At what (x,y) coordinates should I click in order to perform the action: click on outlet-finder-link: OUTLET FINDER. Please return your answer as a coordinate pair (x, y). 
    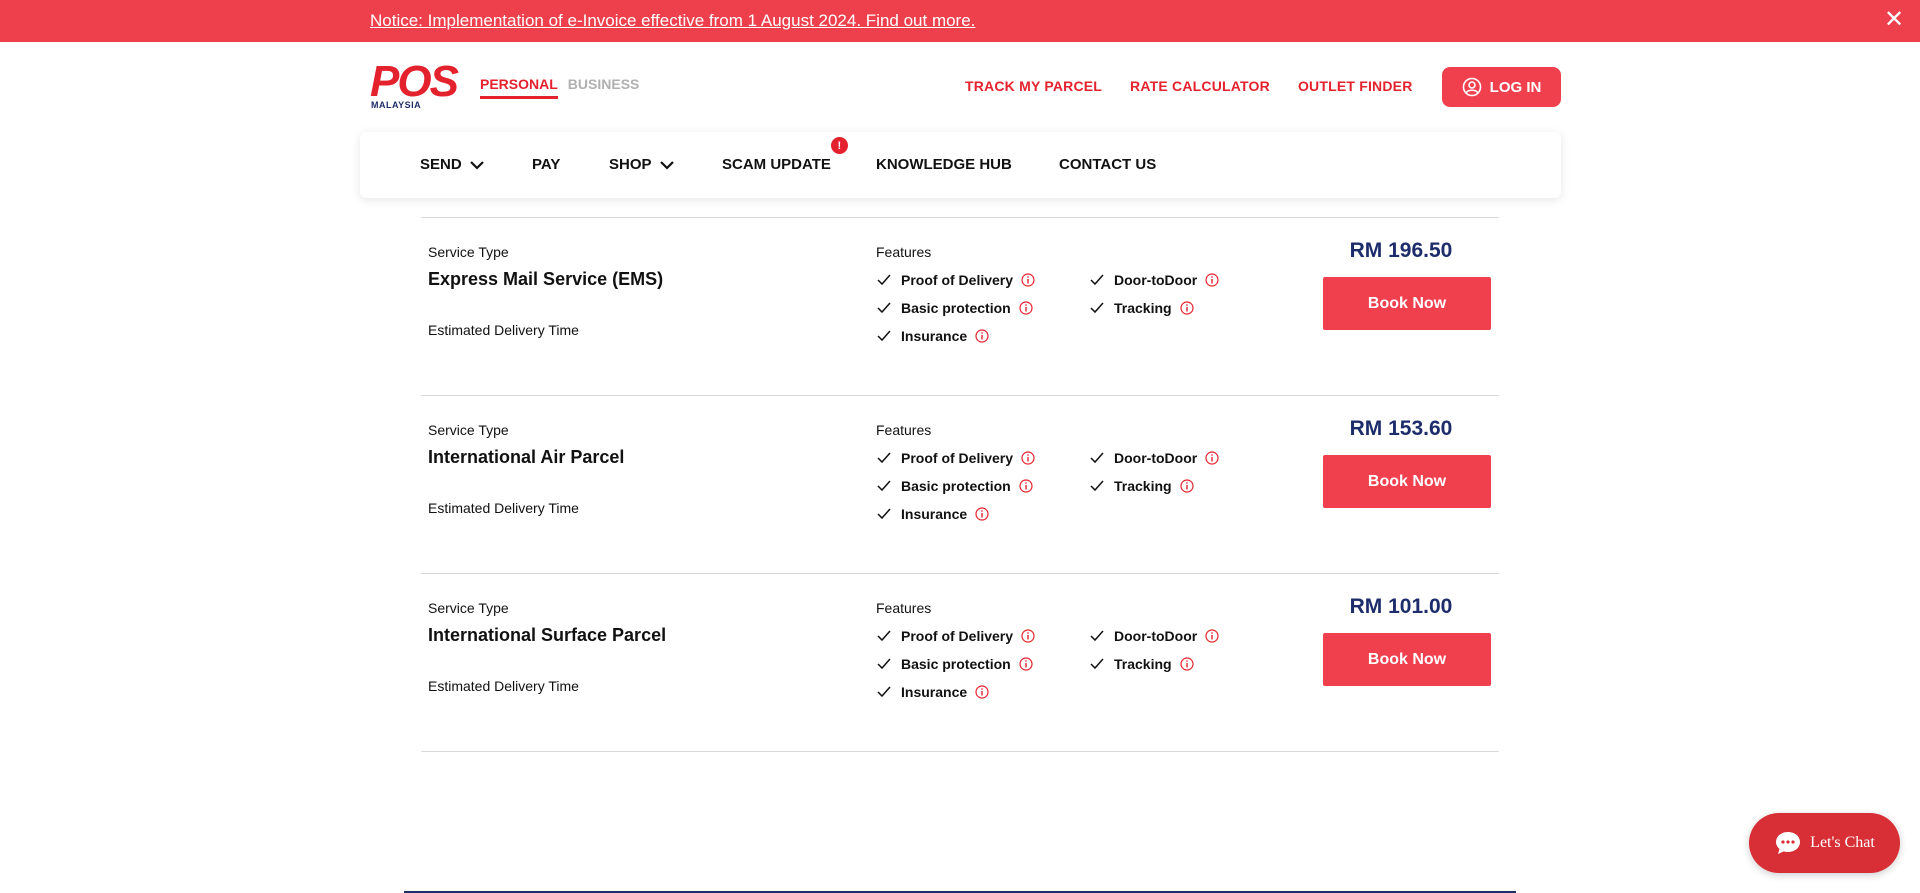
    Looking at the image, I should click on (1355, 86).